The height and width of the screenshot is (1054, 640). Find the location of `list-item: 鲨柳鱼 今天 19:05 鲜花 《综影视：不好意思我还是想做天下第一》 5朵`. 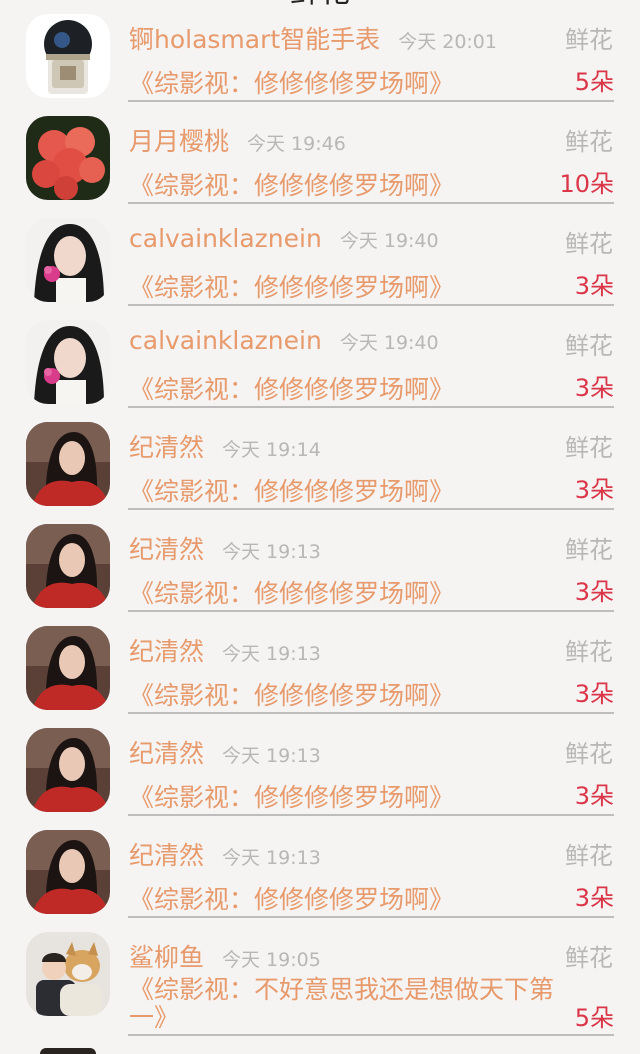

list-item: 鲨柳鱼 今天 19:05 鲜花 《综影视：不好意思我还是想做天下第一》 5朵 is located at coordinates (320, 978).